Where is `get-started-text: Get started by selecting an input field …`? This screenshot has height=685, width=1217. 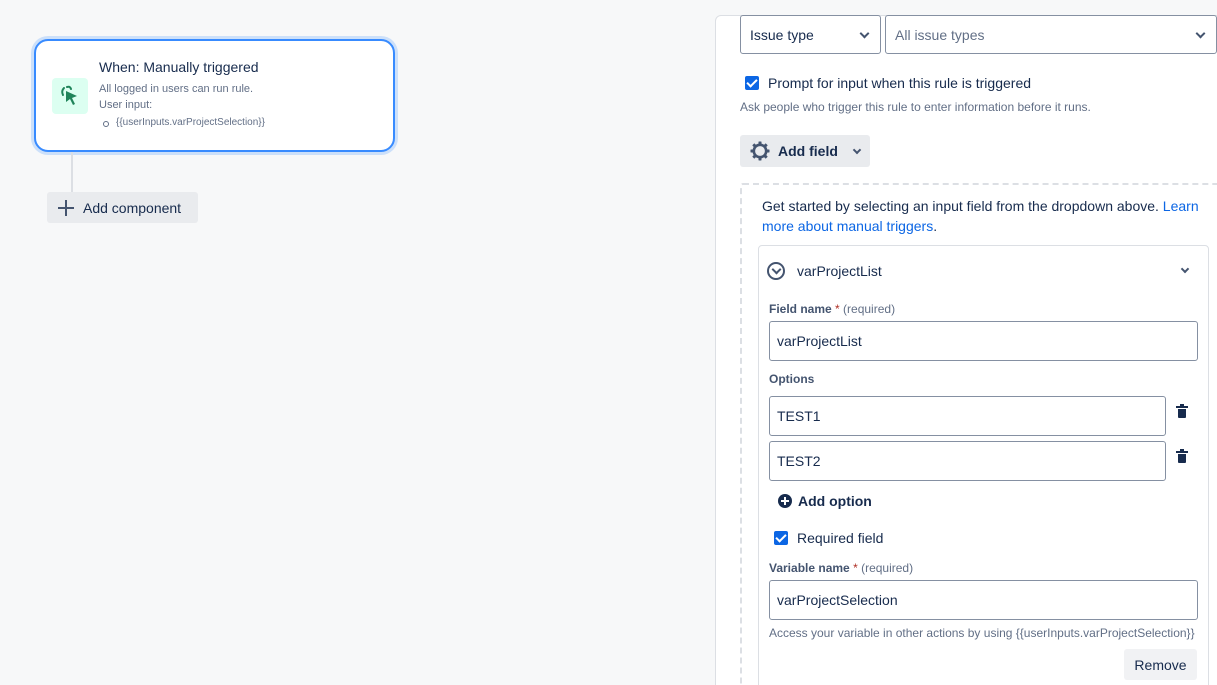
get-started-text: Get started by selecting an input field … is located at coordinates (984, 216).